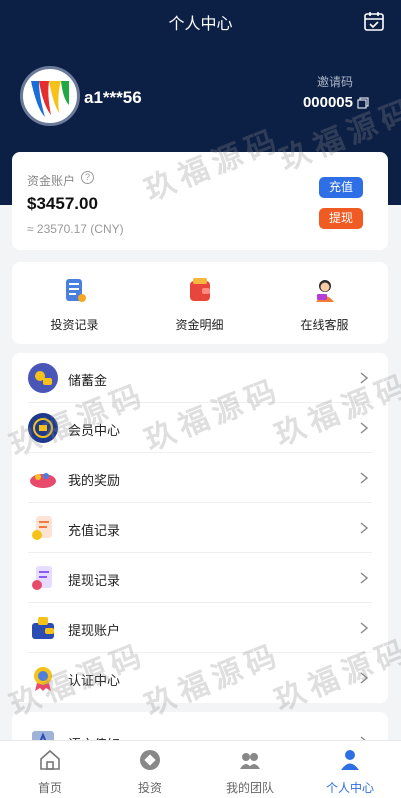 This screenshot has width=401, height=798. What do you see at coordinates (200, 578) in the screenshot?
I see `menu-item-withdraw-records: 提现记录` at bounding box center [200, 578].